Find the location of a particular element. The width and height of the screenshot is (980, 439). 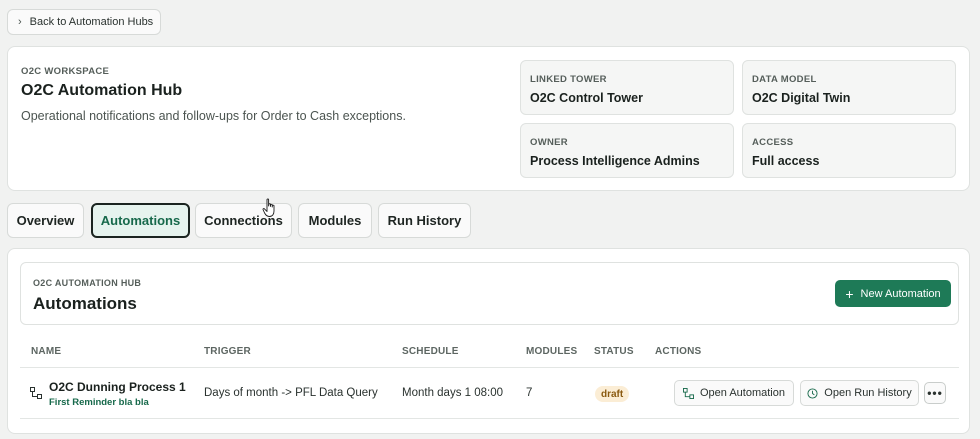

open-automation-button: Open Automation is located at coordinates (734, 393).